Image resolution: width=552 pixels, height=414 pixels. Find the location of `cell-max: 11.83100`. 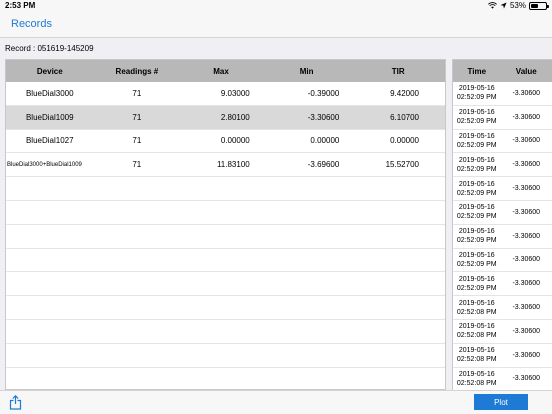

cell-max: 11.83100 is located at coordinates (233, 165).